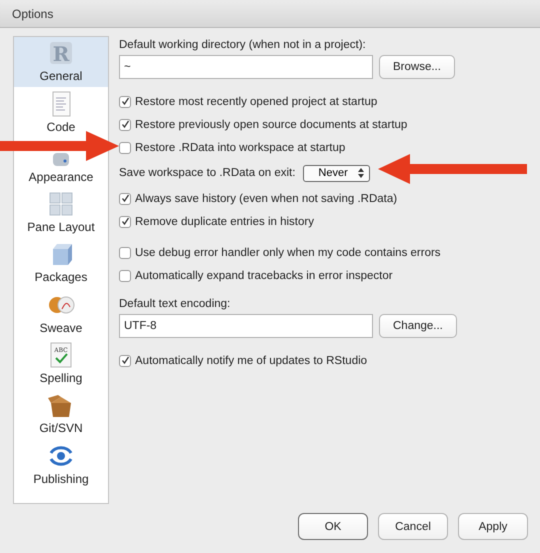  What do you see at coordinates (242, 45) in the screenshot?
I see `field-label: Default working directory (when not in a project):` at bounding box center [242, 45].